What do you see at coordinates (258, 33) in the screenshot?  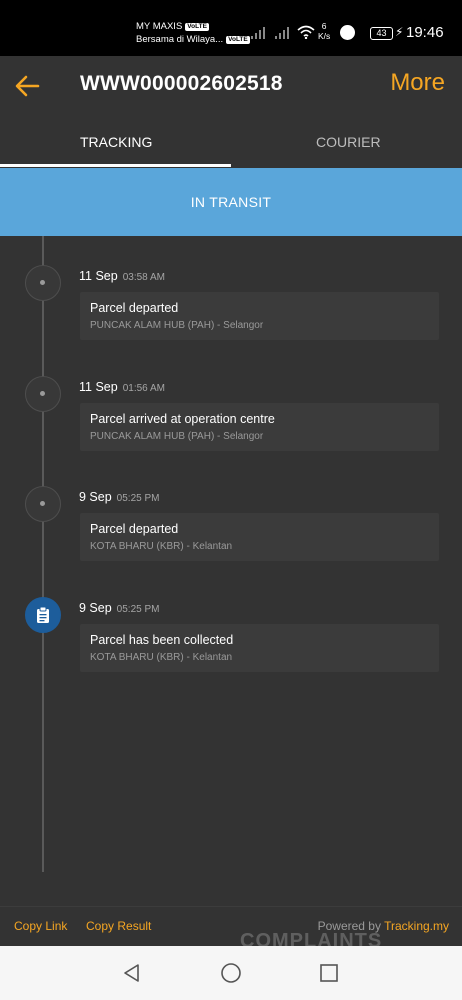 I see `signal-icon` at bounding box center [258, 33].